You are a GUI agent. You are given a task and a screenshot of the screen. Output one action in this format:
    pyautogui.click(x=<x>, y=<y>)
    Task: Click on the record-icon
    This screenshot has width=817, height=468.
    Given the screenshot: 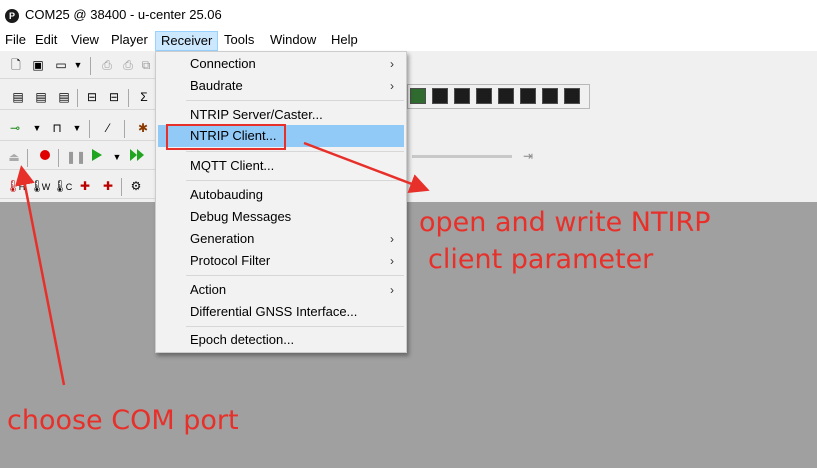 What is the action you would take?
    pyautogui.click(x=45, y=157)
    